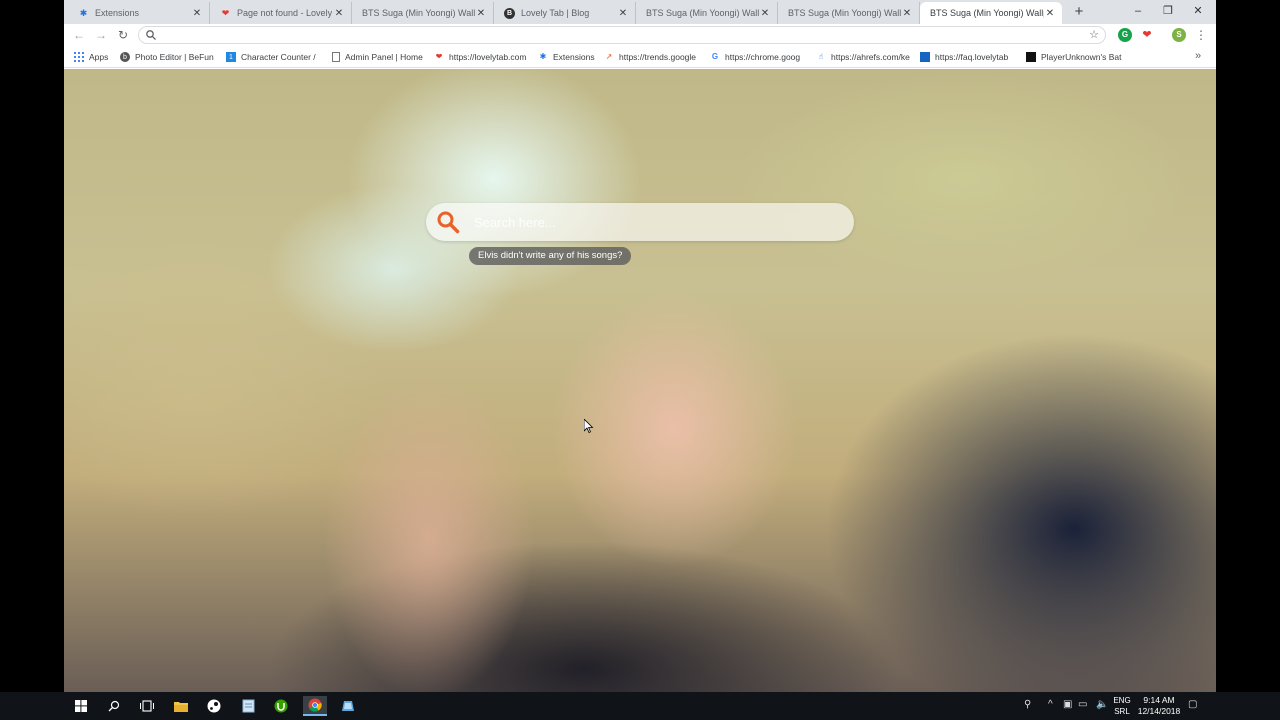  Describe the element at coordinates (574, 57) in the screenshot. I see `bookmark-label: Extensions` at that location.